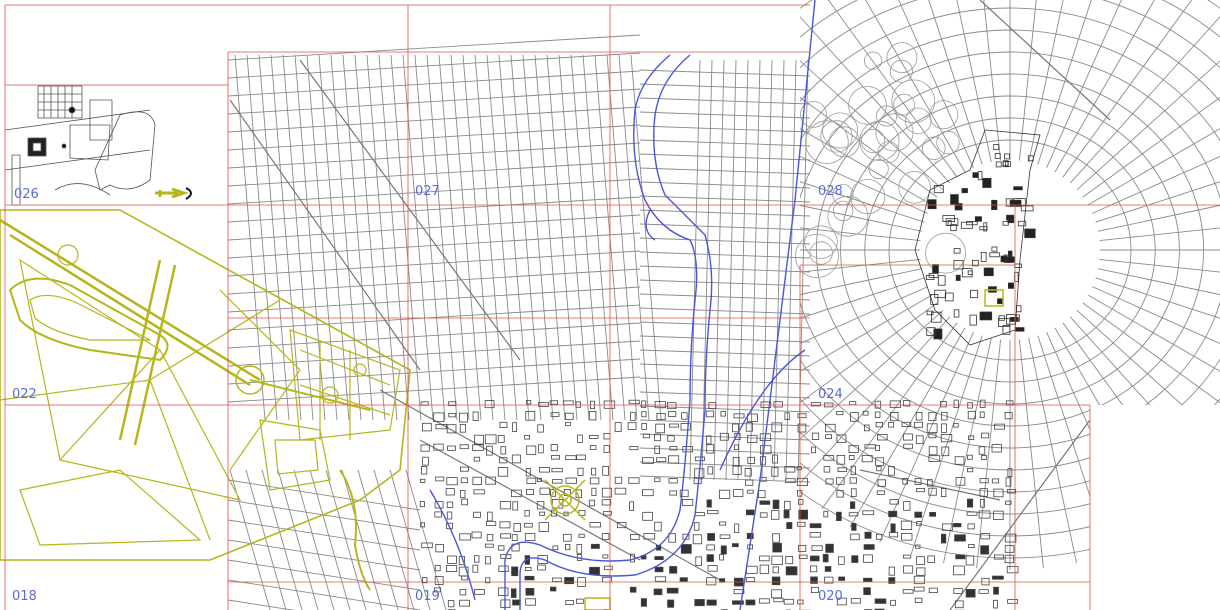 This screenshot has height=610, width=1220. What do you see at coordinates (24, 394) in the screenshot?
I see `sheet-label-022: 022` at bounding box center [24, 394].